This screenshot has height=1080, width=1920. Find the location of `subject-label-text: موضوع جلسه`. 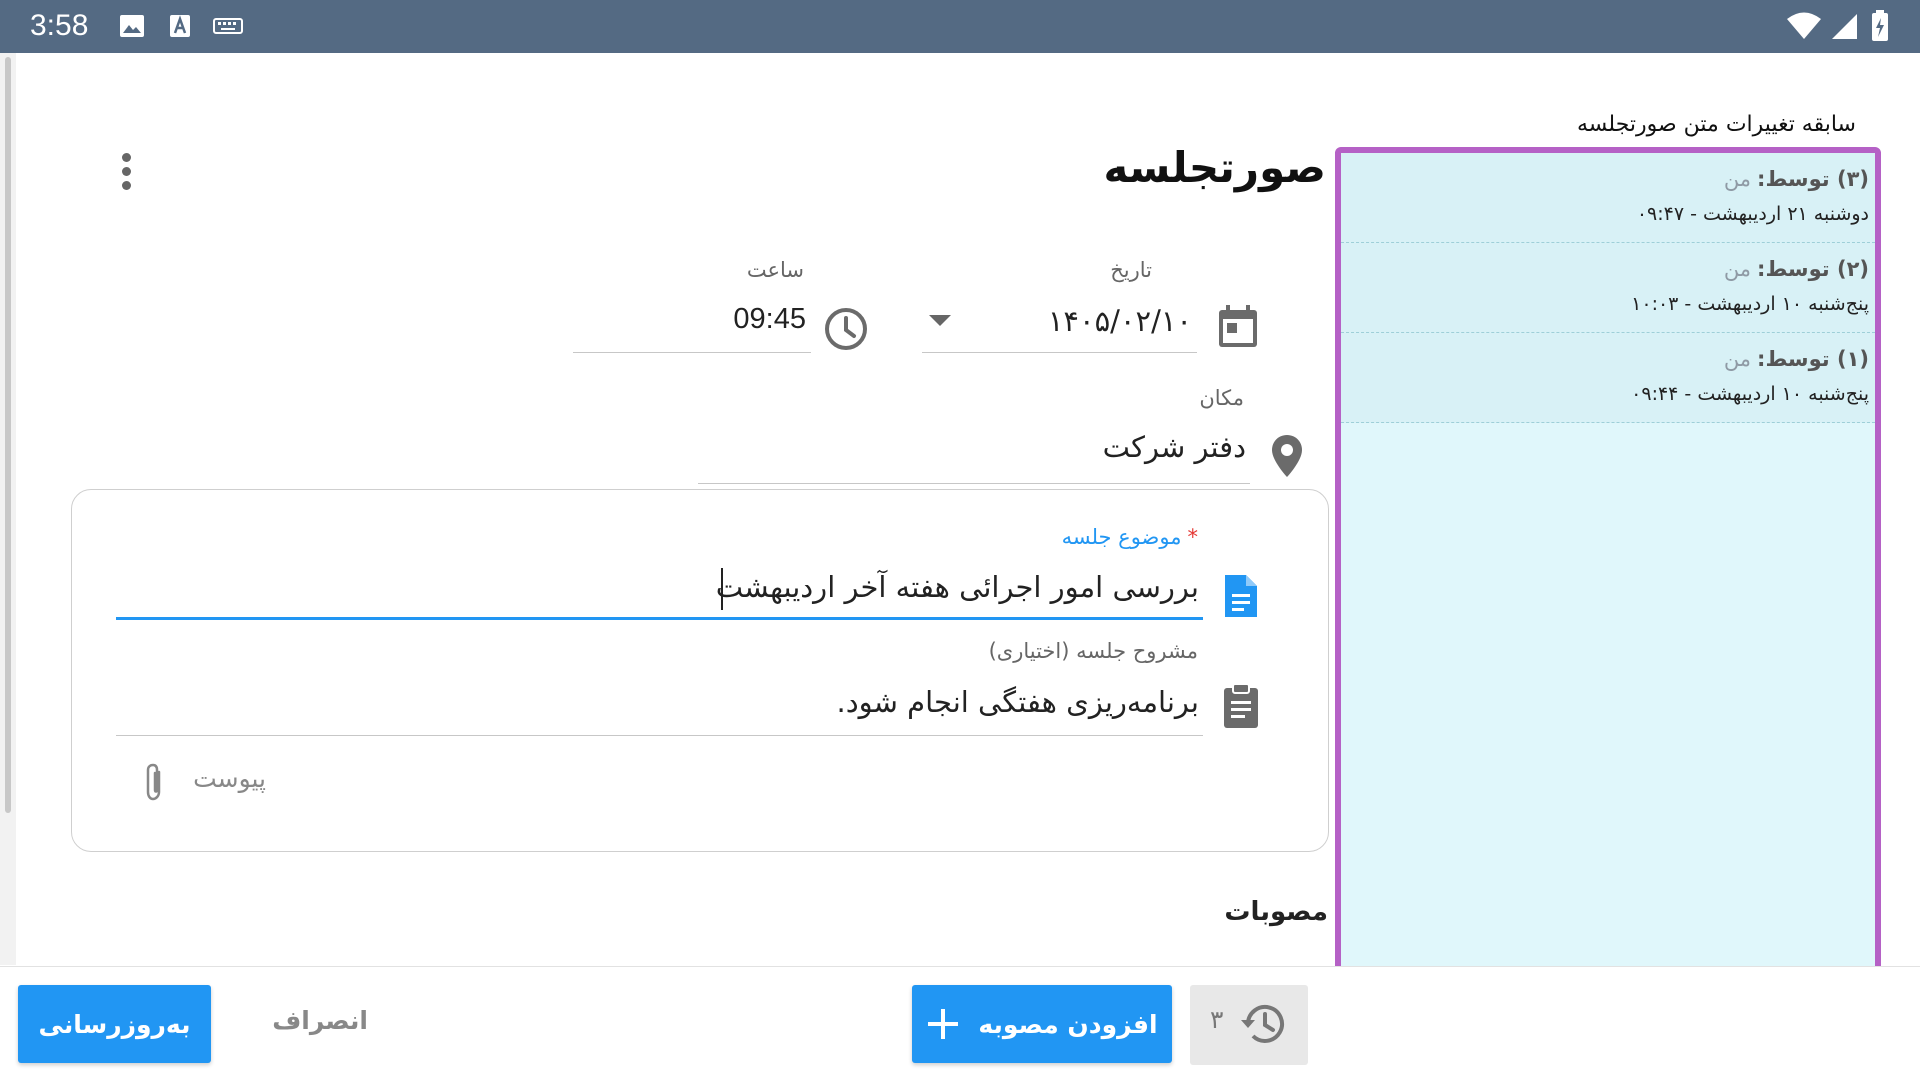

subject-label-text: موضوع جلسه is located at coordinates (1121, 537).